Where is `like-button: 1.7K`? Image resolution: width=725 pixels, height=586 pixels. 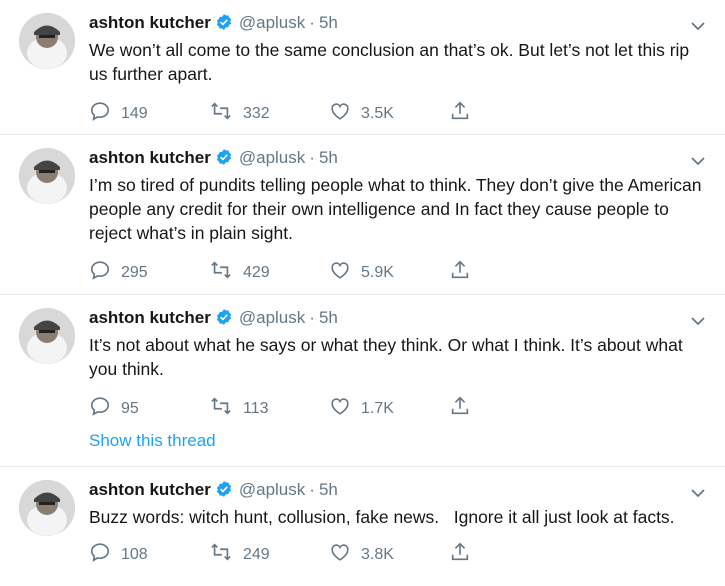 like-button: 1.7K is located at coordinates (361, 408).